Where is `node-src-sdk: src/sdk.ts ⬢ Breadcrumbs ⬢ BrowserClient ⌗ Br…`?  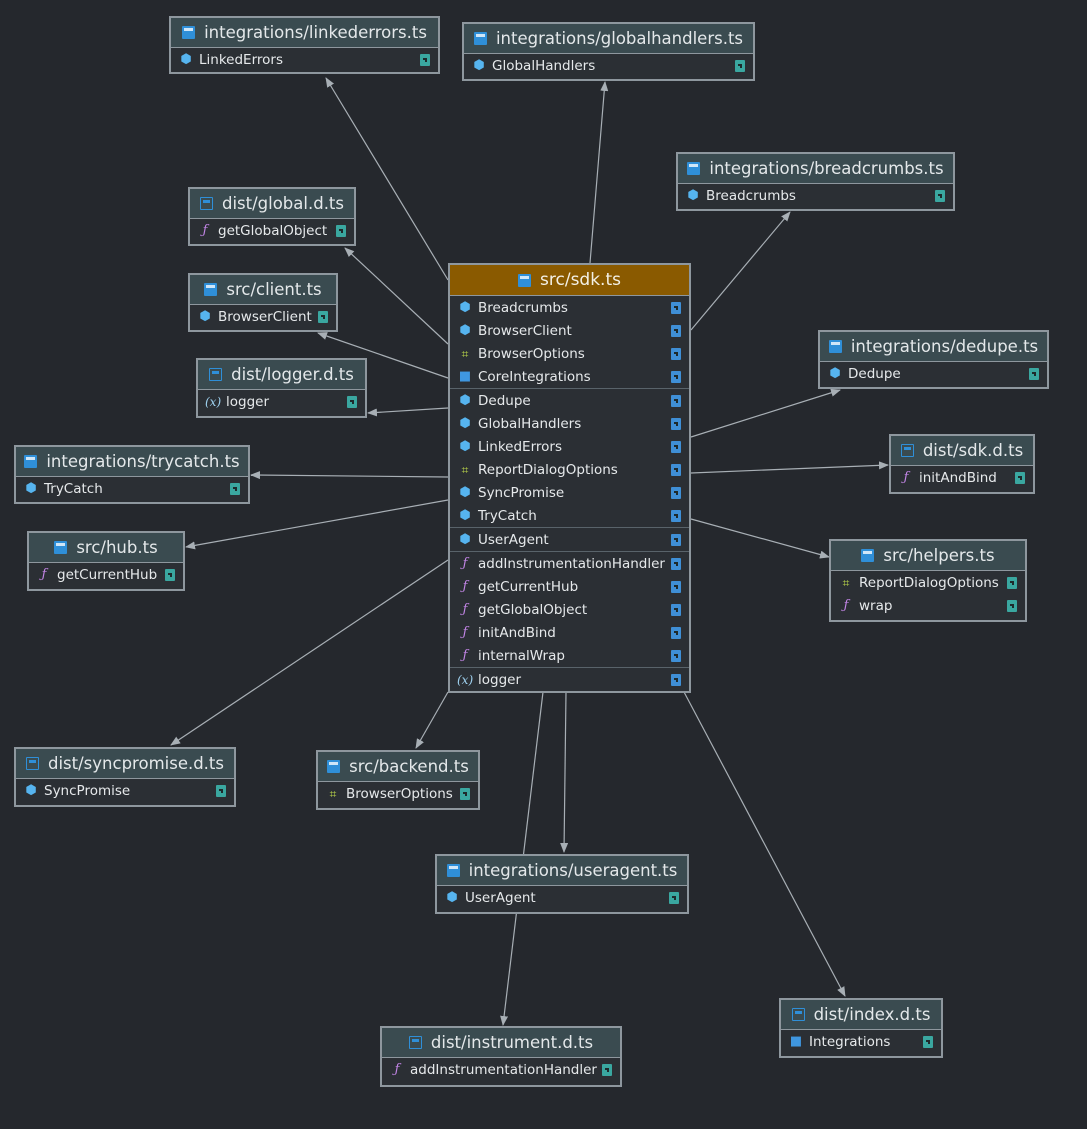
node-src-sdk: src/sdk.ts ⬢ Breadcrumbs ⬢ BrowserClient ⌗ Br… is located at coordinates (569, 478).